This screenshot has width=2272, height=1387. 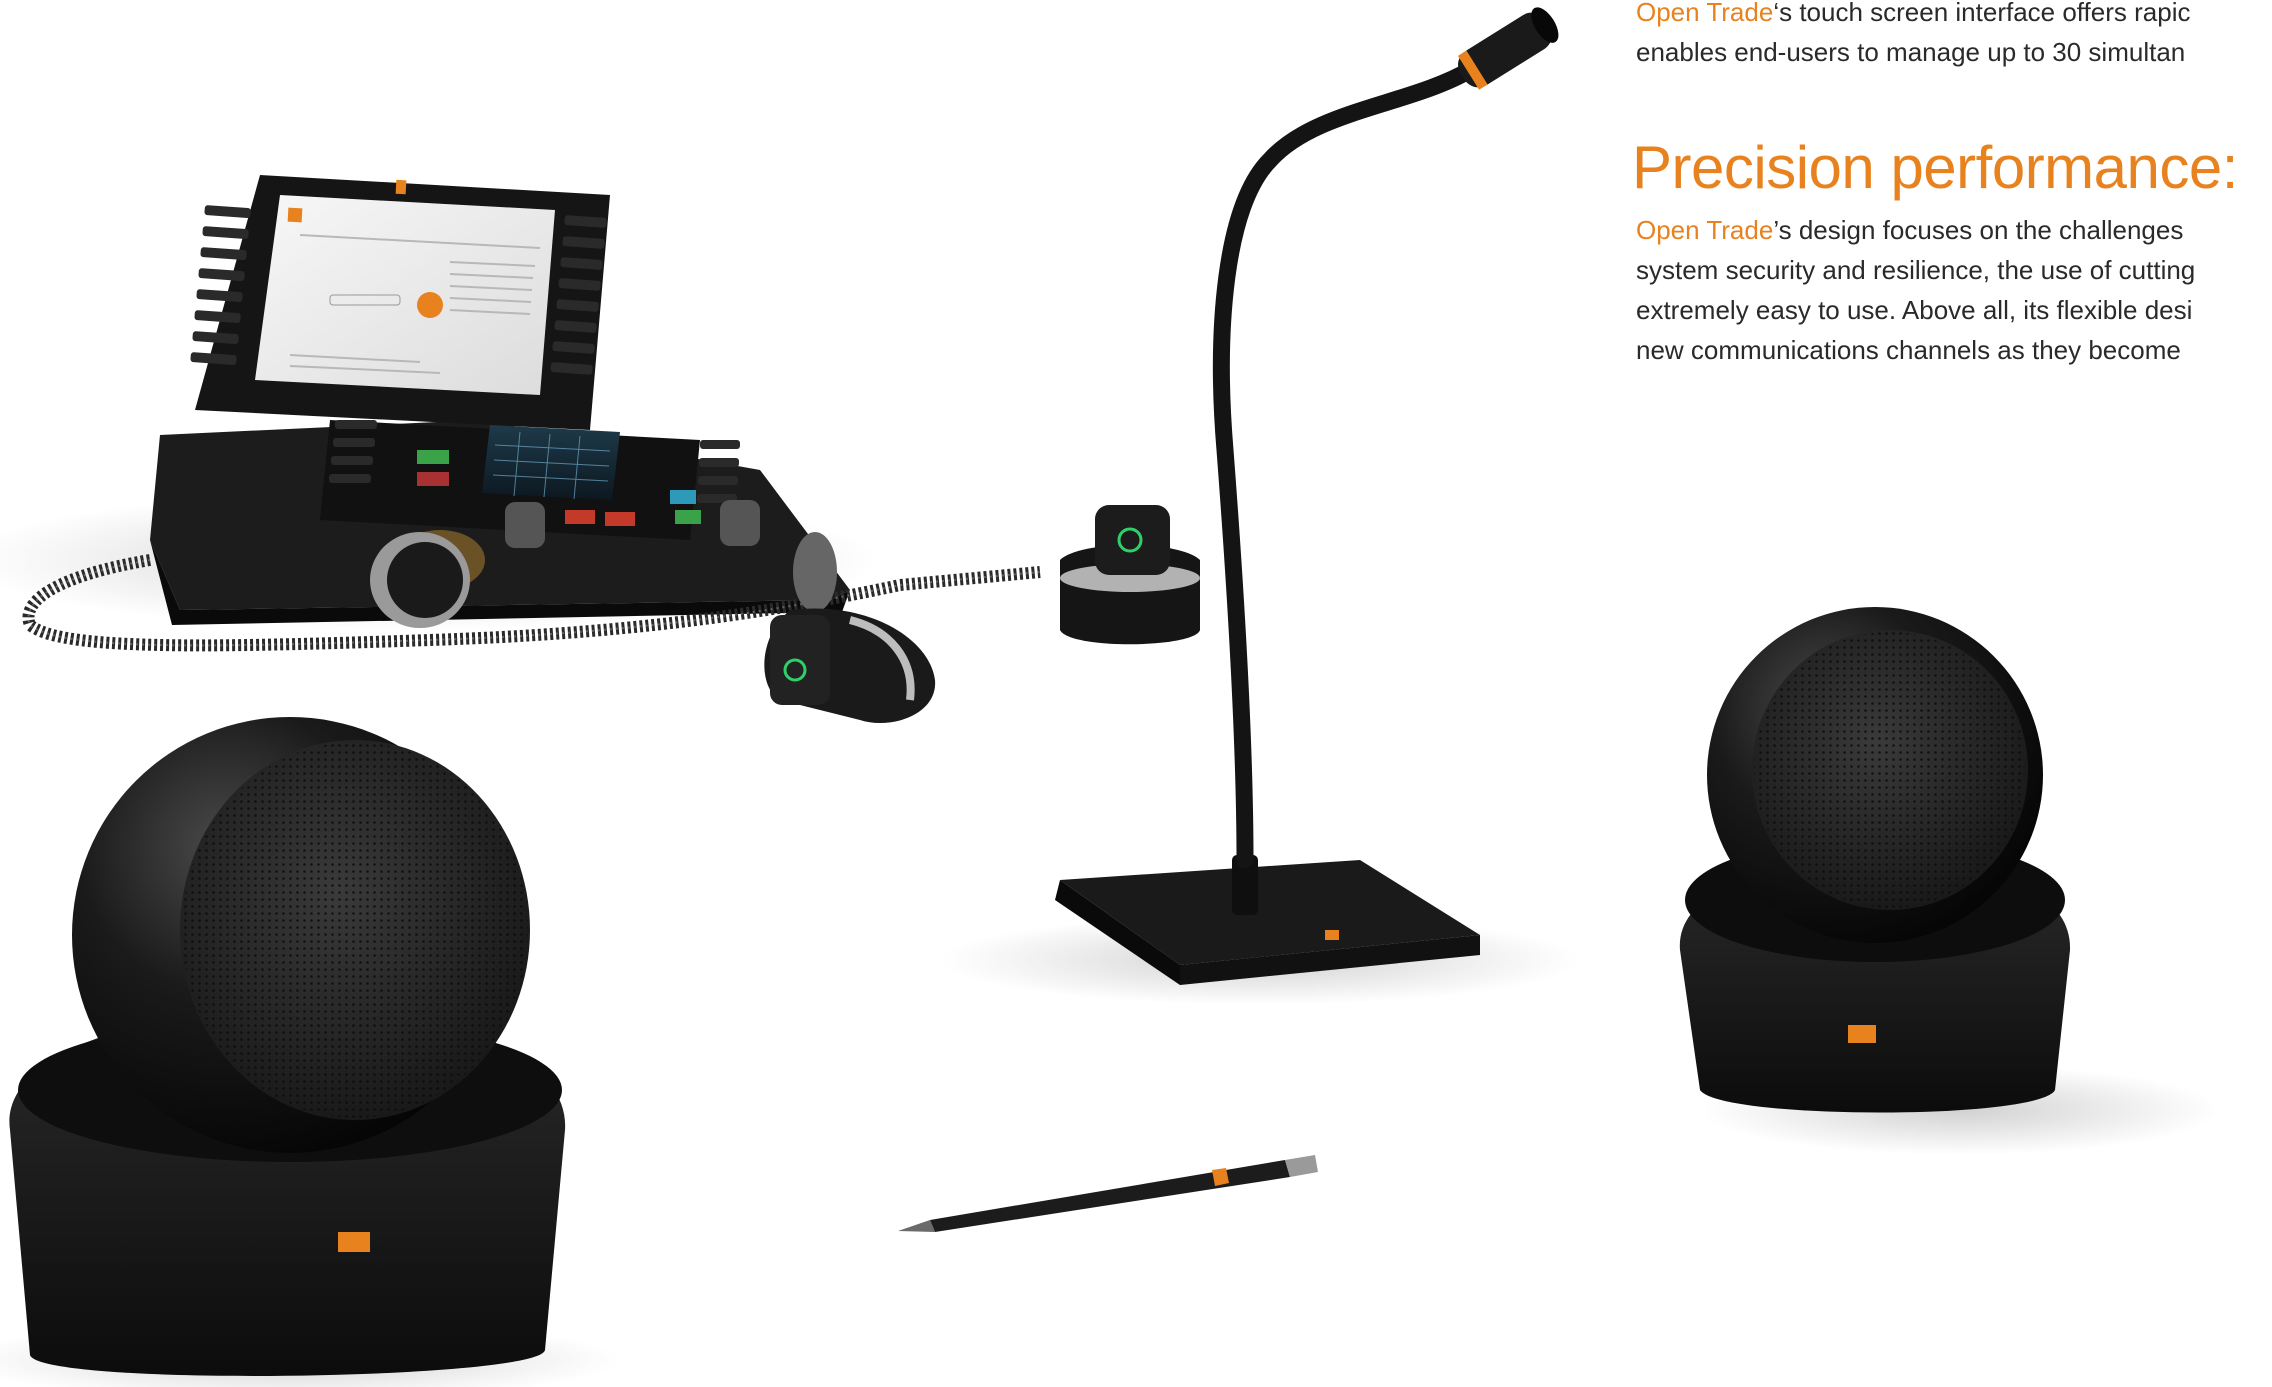 What do you see at coordinates (287, 1046) in the screenshot?
I see `speaker-left` at bounding box center [287, 1046].